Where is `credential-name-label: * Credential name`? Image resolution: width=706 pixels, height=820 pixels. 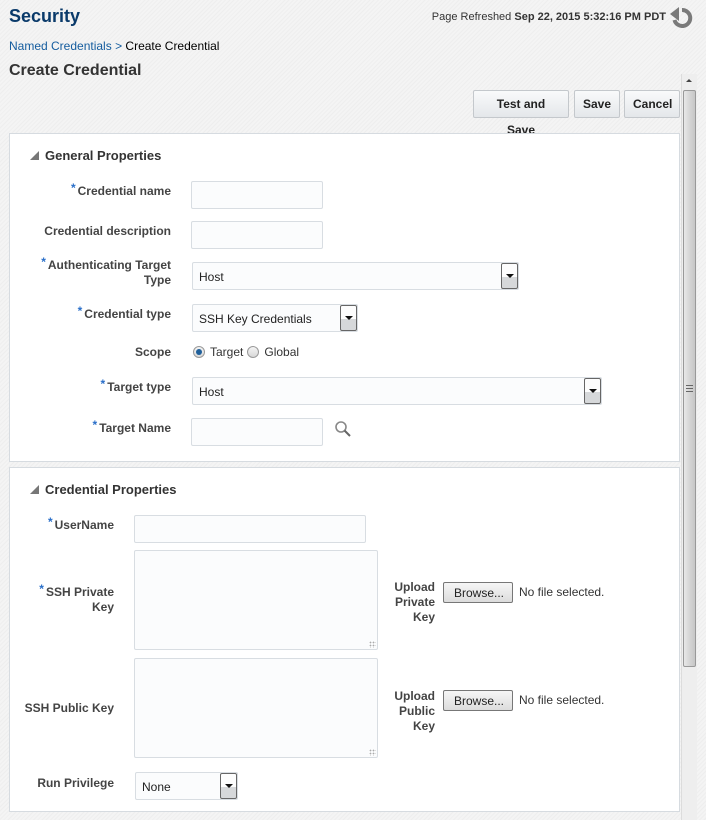 credential-name-label: * Credential name is located at coordinates (120, 189).